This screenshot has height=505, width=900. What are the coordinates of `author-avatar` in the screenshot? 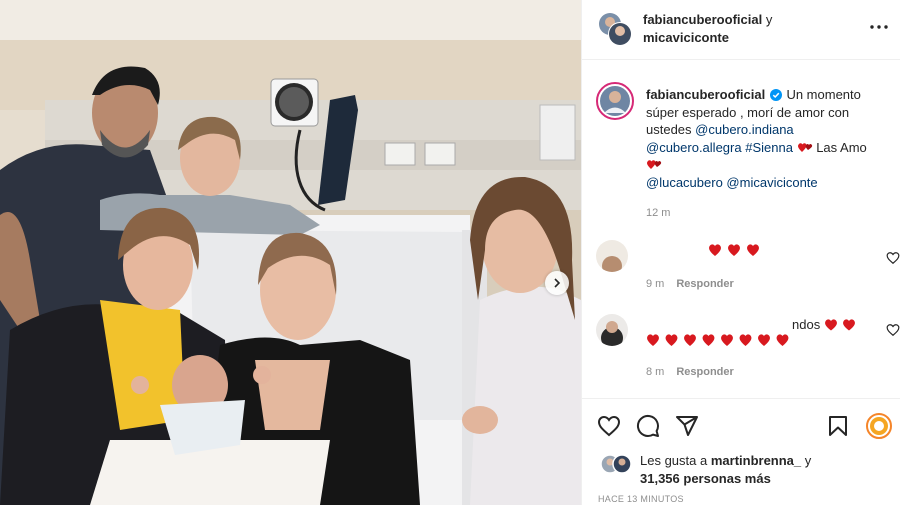 It's located at (615, 29).